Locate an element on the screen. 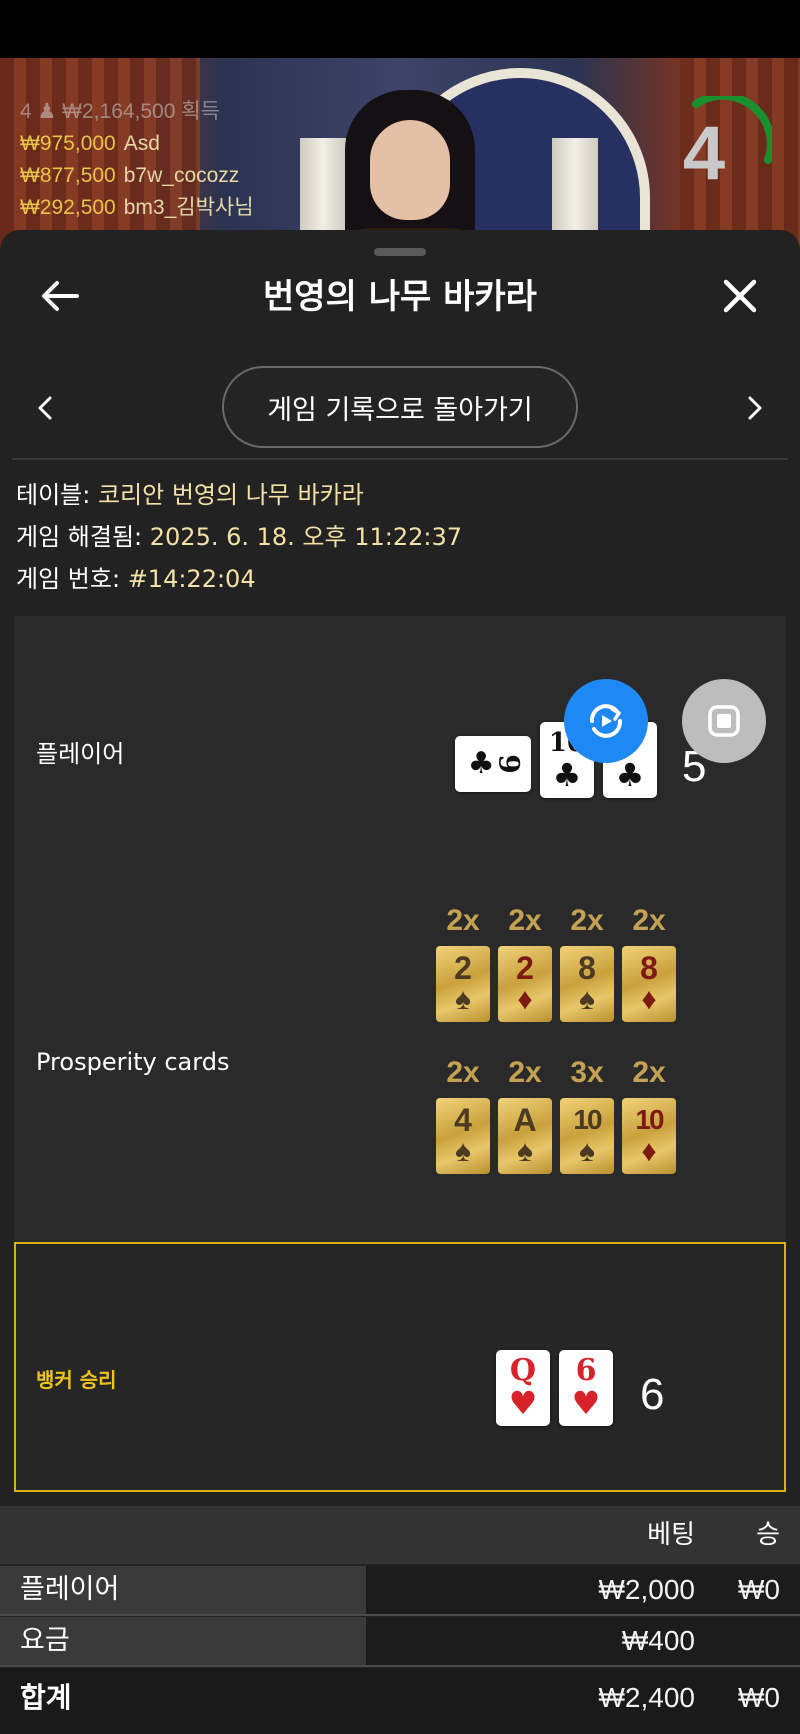 Image resolution: width=800 pixels, height=1734 pixels. replay-icon is located at coordinates (606, 721).